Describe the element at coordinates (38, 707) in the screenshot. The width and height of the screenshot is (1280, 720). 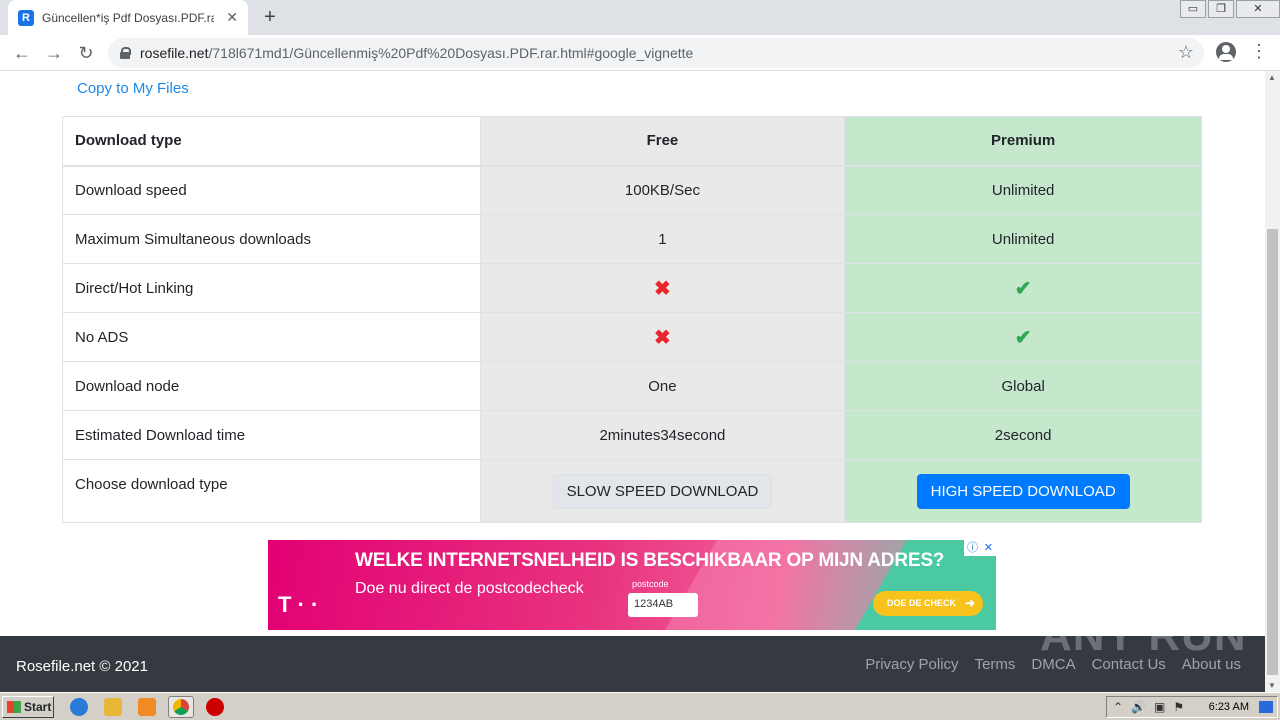
I see `start-label: Start` at that location.